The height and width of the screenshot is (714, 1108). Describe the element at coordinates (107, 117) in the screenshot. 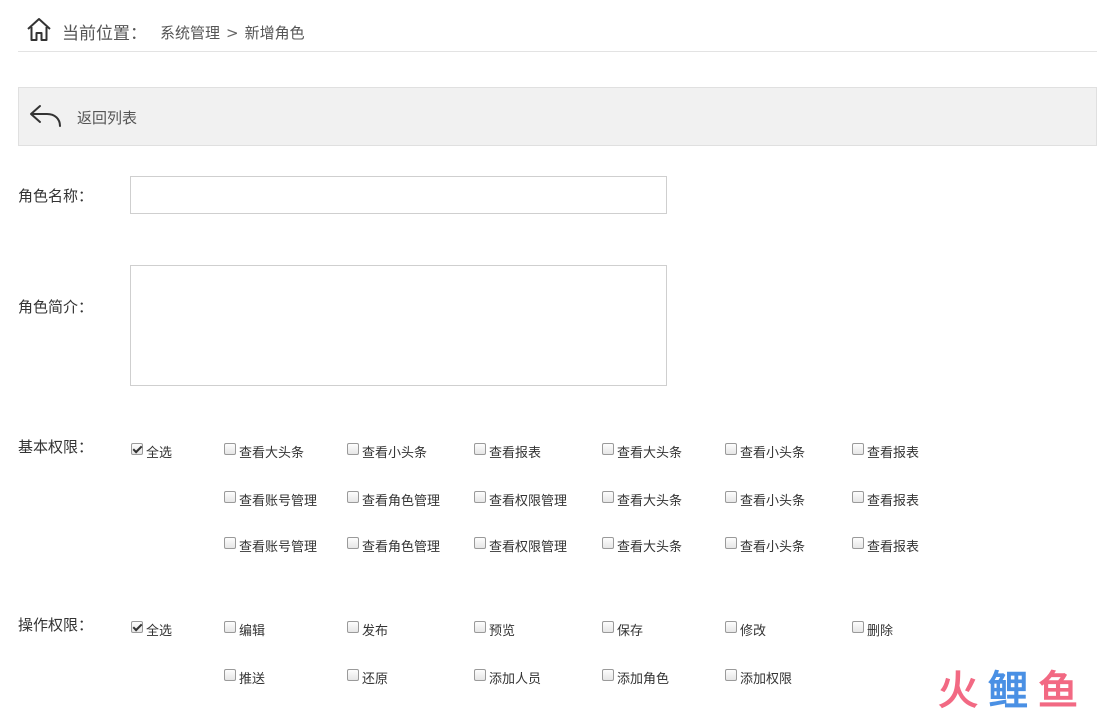

I see `back-to-list-link: 返回列表` at that location.